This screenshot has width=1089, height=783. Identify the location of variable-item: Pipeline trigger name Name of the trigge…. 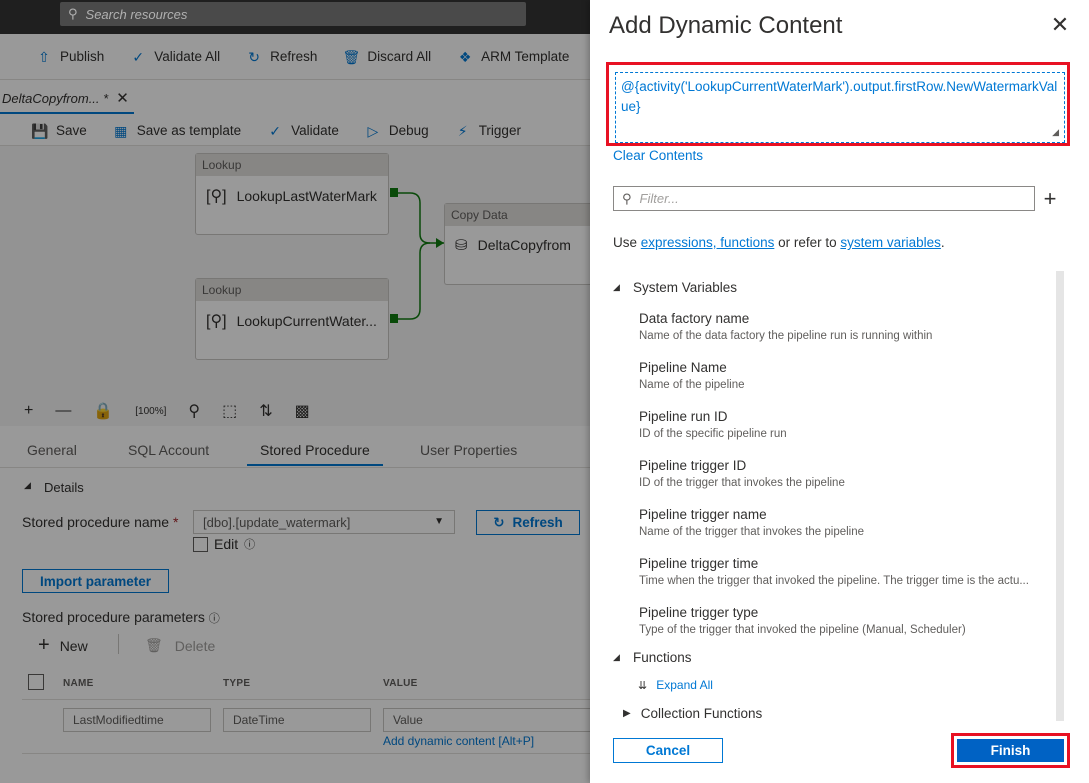
(845, 523).